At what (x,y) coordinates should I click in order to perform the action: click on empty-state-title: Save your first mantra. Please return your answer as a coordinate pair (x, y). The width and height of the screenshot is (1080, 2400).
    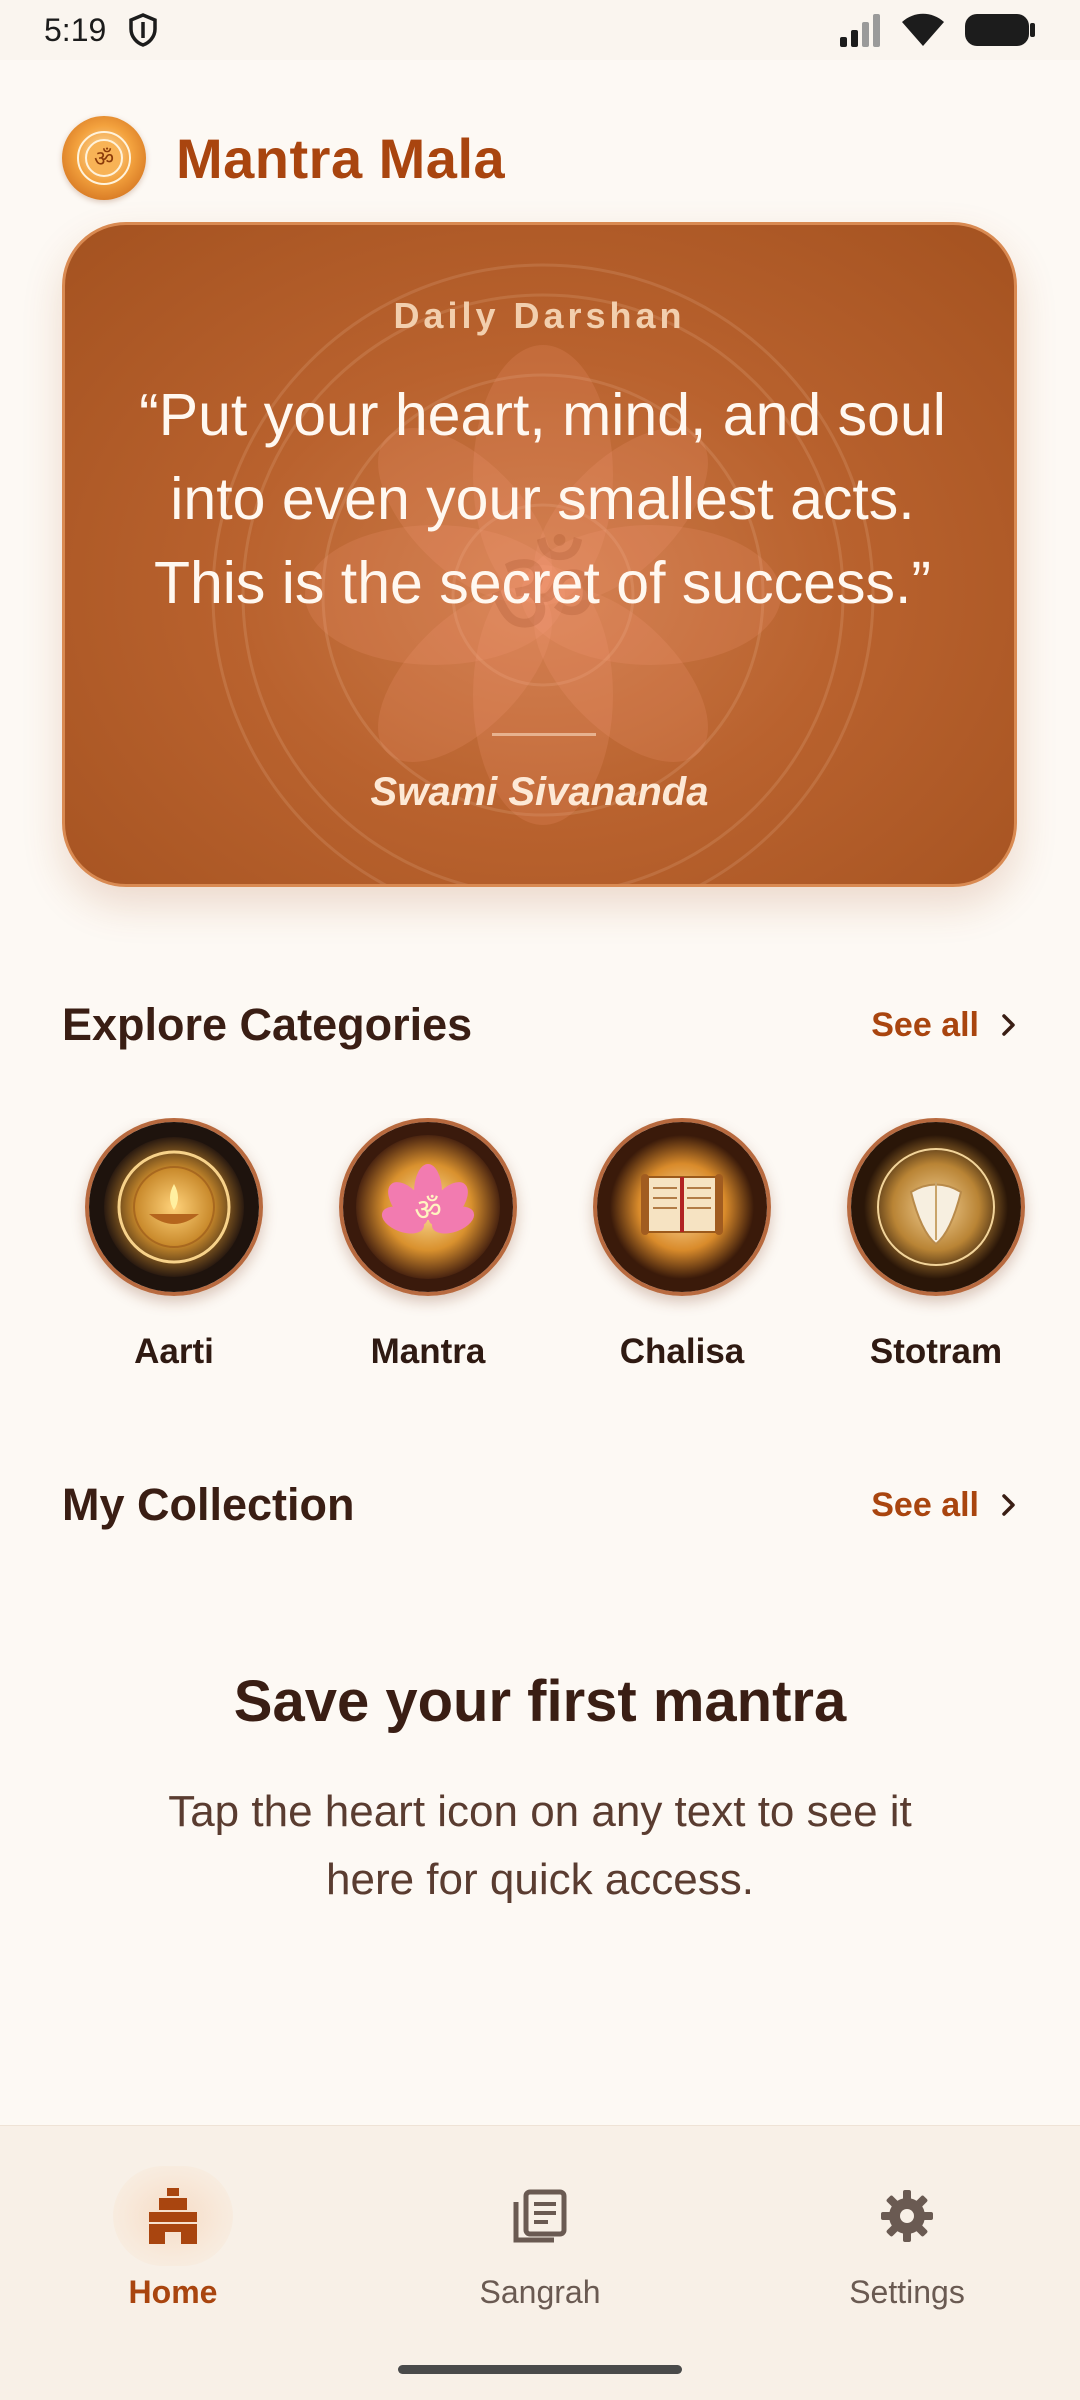
    Looking at the image, I should click on (540, 1701).